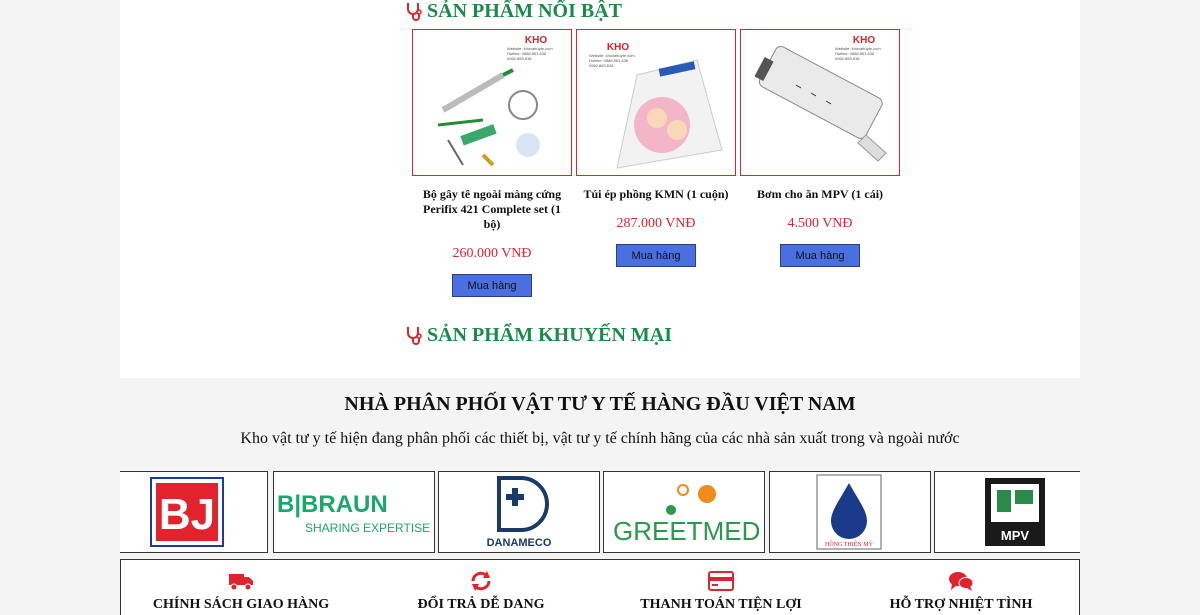 The height and width of the screenshot is (615, 1200). I want to click on featured-section-title: SẢN PHẨM NỔI BẬT, so click(513, 11).